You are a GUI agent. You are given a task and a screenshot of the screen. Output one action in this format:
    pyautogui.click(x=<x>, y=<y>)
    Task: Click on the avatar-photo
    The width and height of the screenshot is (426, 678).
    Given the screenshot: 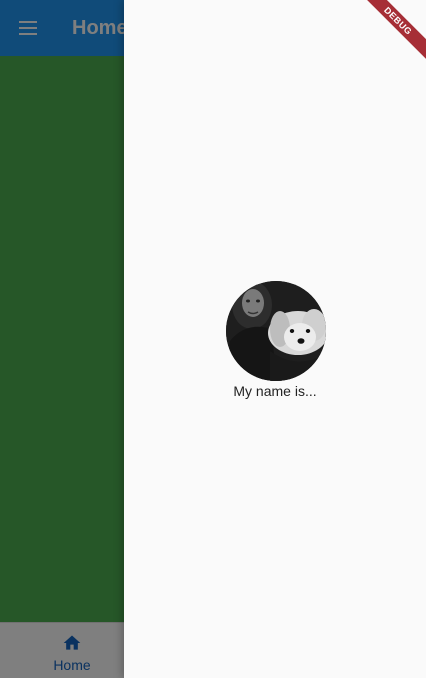 What is the action you would take?
    pyautogui.click(x=276, y=331)
    